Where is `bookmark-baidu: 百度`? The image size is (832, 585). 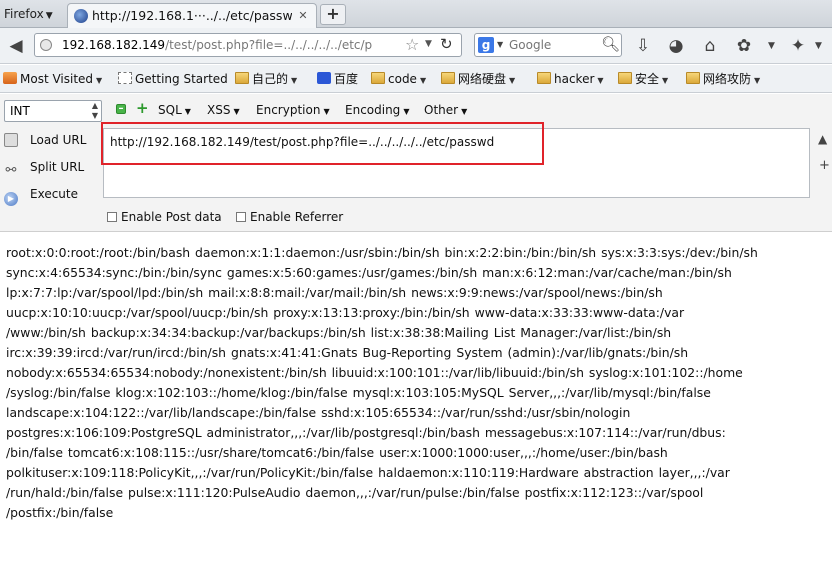
bookmark-baidu: 百度 is located at coordinates (337, 79).